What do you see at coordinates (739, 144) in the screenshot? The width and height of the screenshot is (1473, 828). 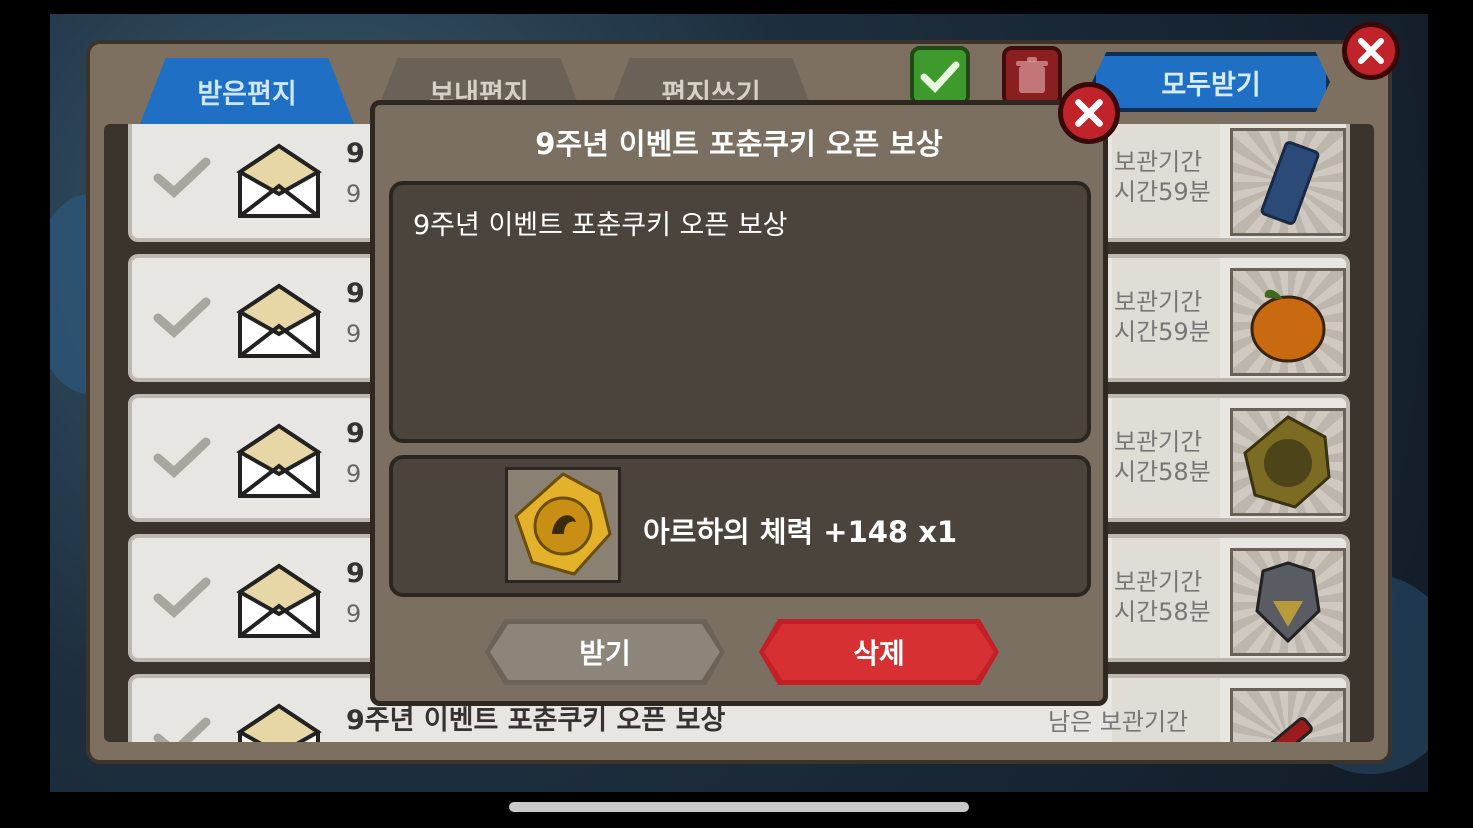 I see `dialog-title: 9주년 이벤트 포춘쿠키 오픈 보상` at bounding box center [739, 144].